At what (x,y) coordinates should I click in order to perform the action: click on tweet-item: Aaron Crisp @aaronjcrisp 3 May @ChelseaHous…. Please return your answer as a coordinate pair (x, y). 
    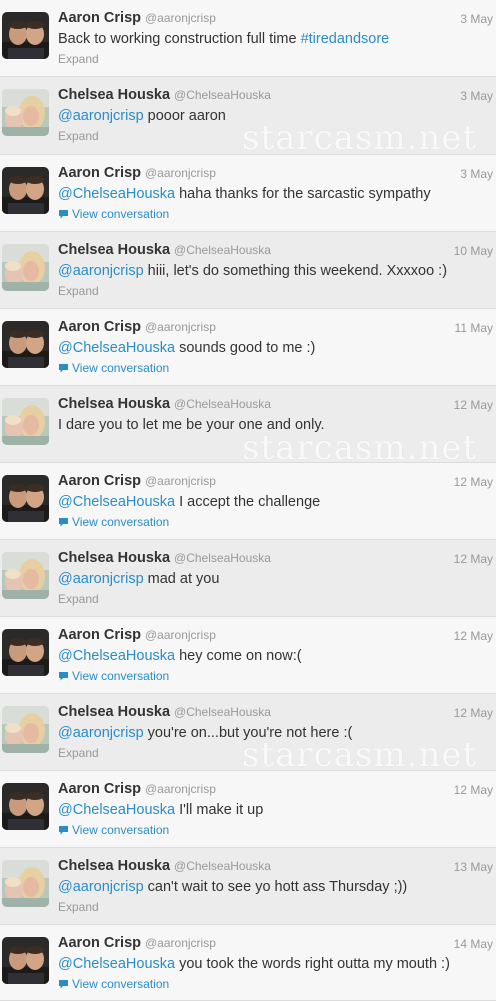
    Looking at the image, I should click on (248, 193).